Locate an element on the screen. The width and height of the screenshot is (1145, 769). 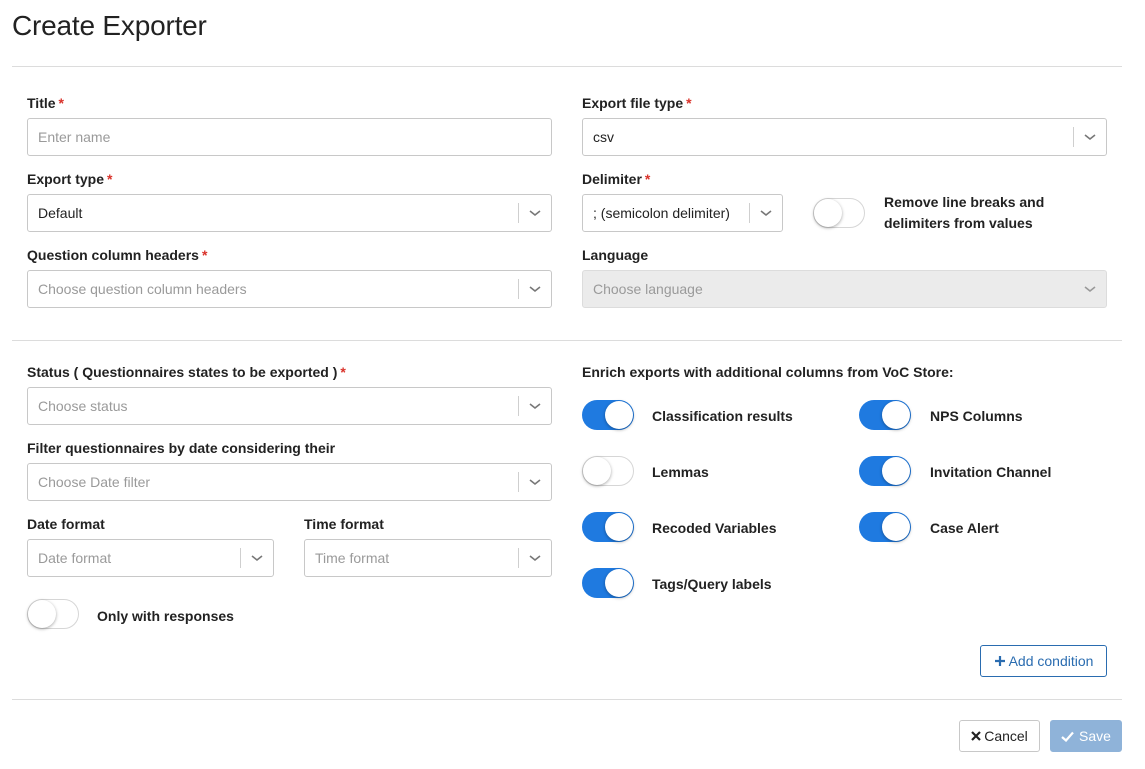
export-file-type-label: Export file type * is located at coordinates (637, 103).